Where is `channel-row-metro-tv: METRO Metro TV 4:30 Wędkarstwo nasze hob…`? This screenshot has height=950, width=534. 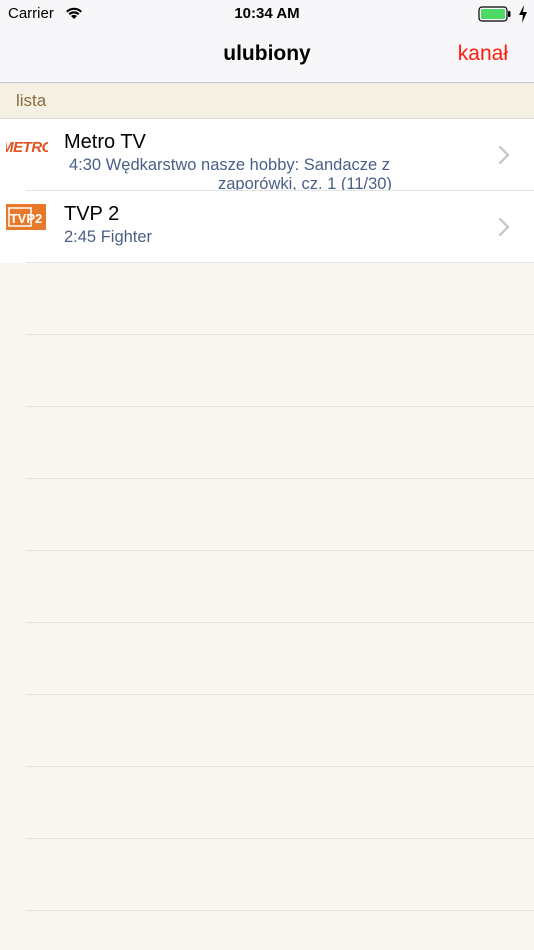
channel-row-metro-tv: METRO Metro TV 4:30 Wędkarstwo nasze hob… is located at coordinates (267, 156).